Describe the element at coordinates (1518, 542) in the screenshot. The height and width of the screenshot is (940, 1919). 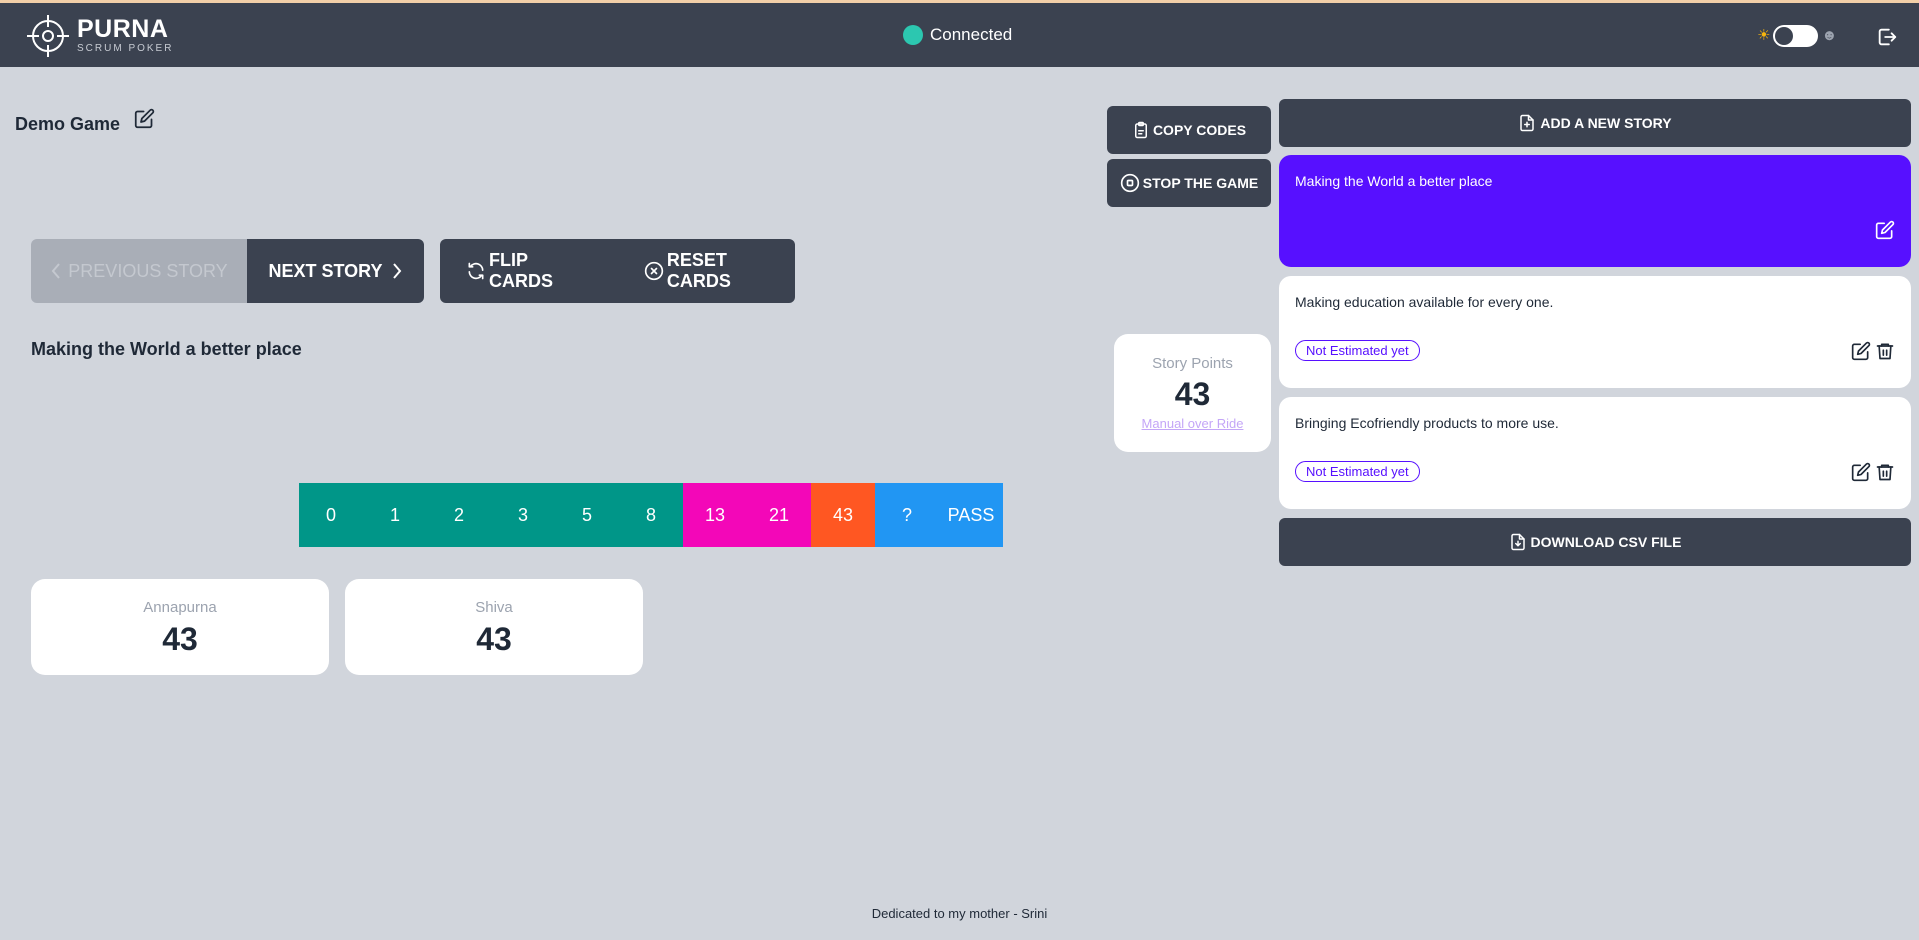
I see `file-download-icon` at that location.